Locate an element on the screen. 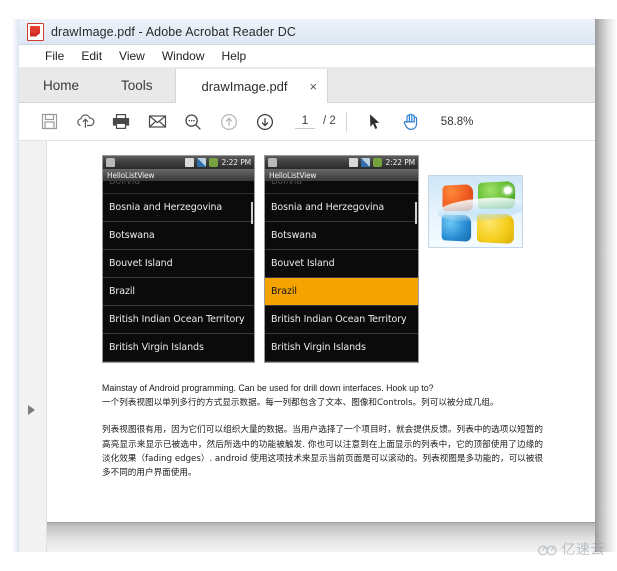  acrobat-pdf-icon is located at coordinates (35, 31).